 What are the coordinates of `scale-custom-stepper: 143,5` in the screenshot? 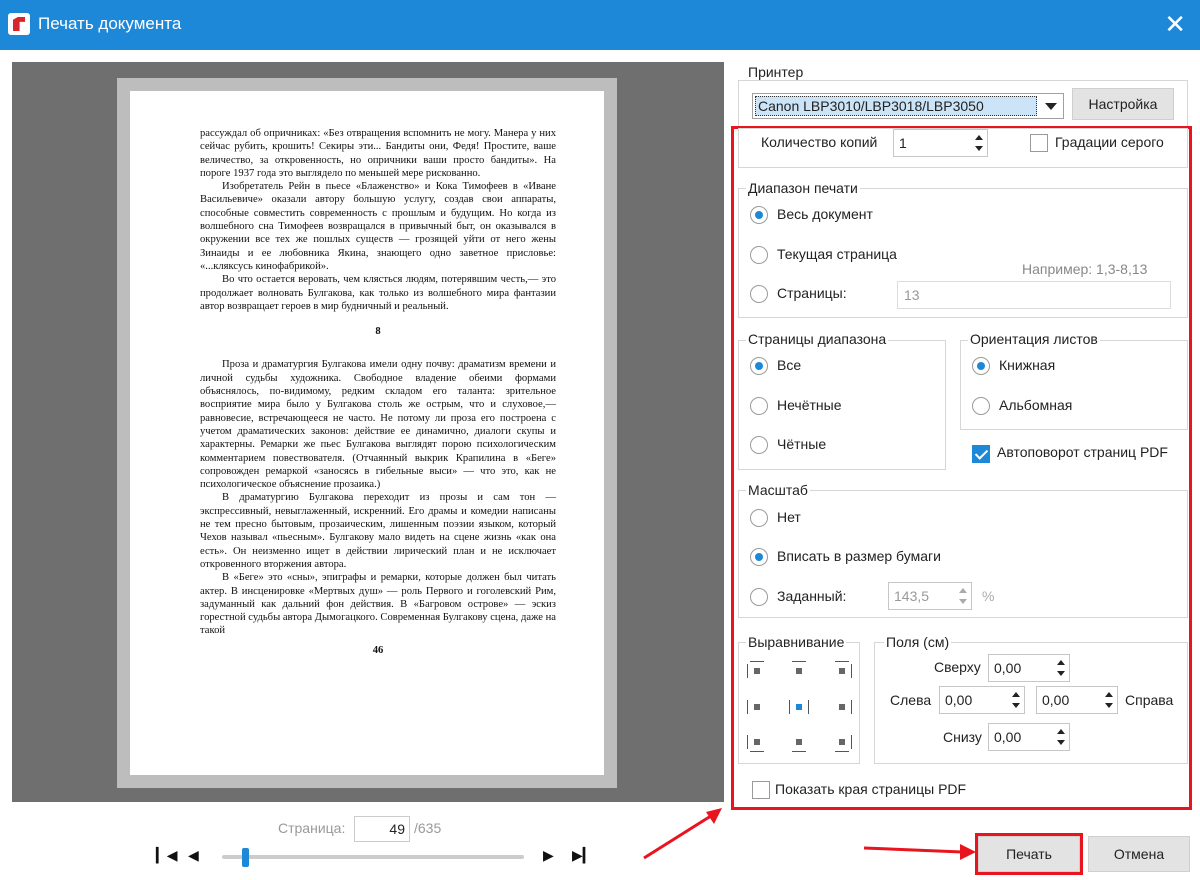 It's located at (930, 596).